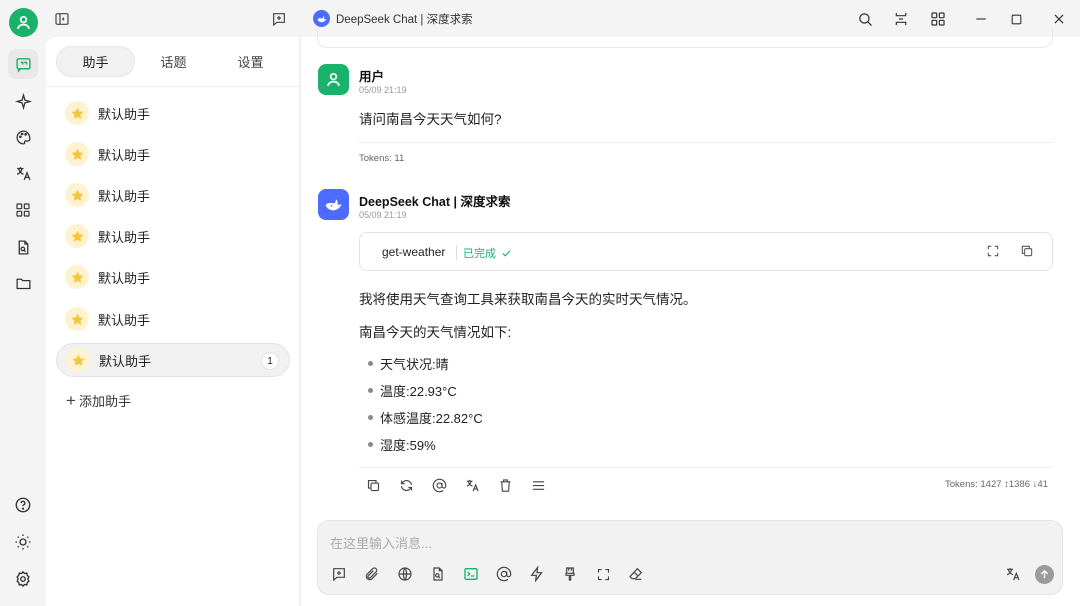 The image size is (1080, 606). I want to click on knowledge-base-button, so click(438, 574).